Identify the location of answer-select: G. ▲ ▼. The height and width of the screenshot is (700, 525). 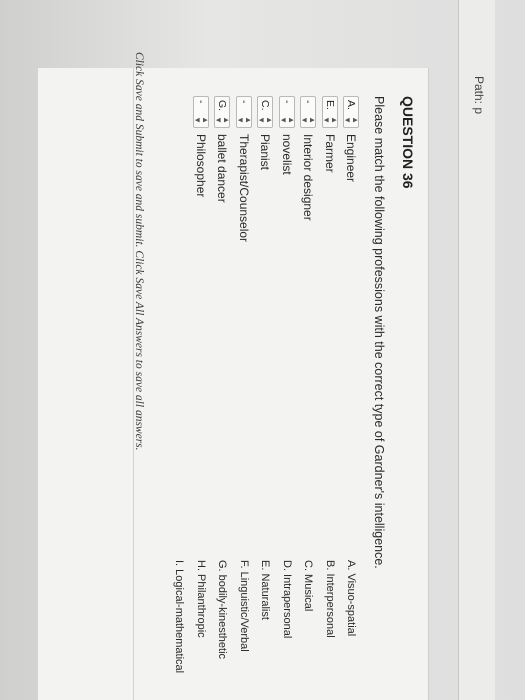
(223, 112).